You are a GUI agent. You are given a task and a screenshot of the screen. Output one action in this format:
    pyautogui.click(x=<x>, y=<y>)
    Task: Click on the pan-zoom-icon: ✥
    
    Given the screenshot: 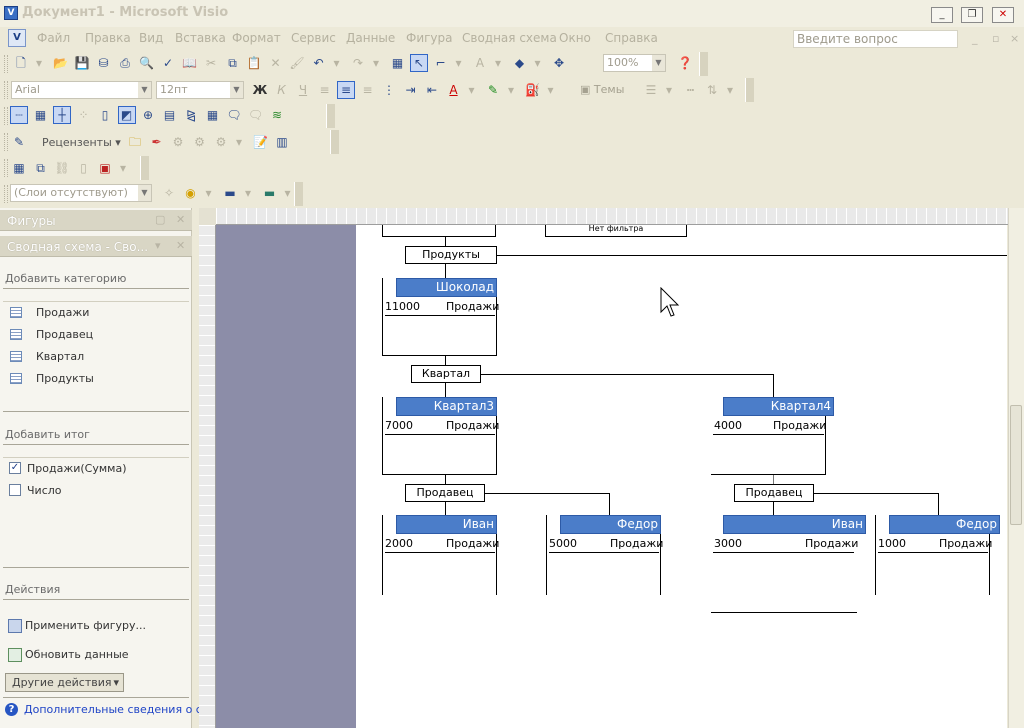 What is the action you would take?
    pyautogui.click(x=559, y=63)
    